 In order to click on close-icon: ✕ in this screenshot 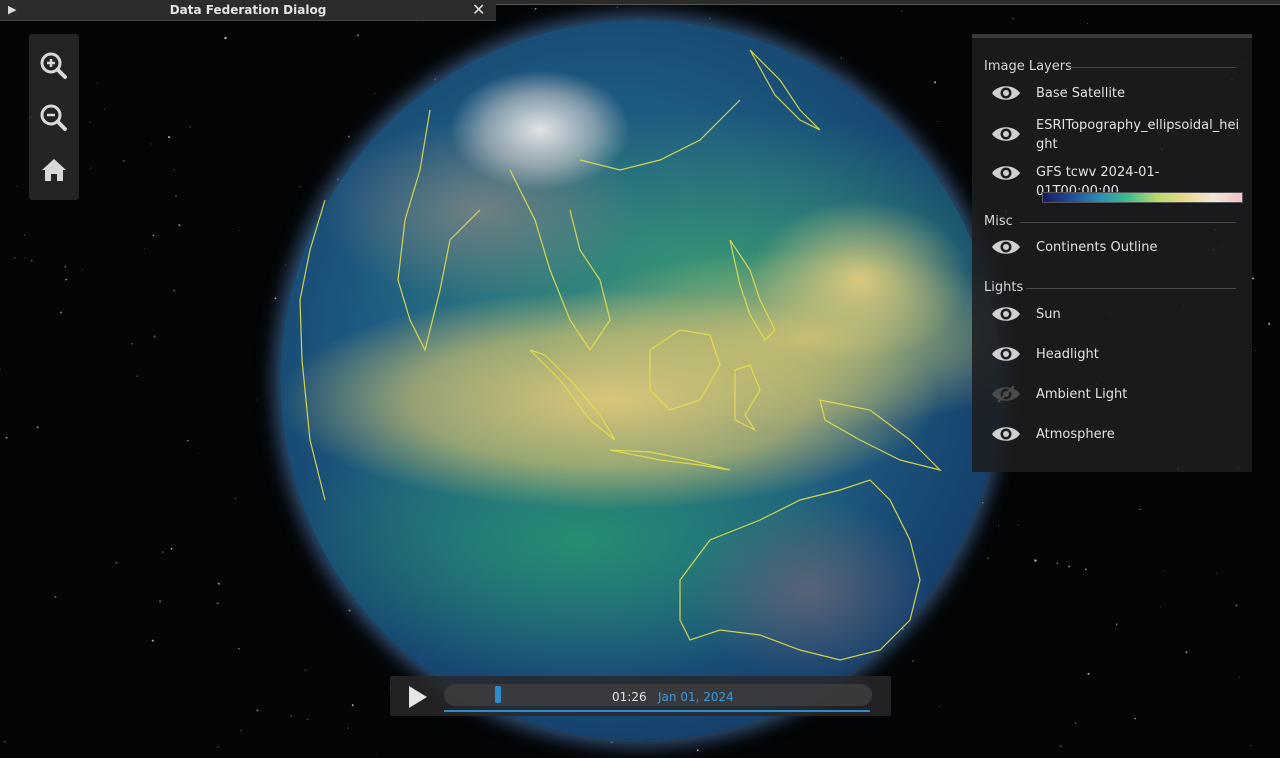, I will do `click(478, 9)`.